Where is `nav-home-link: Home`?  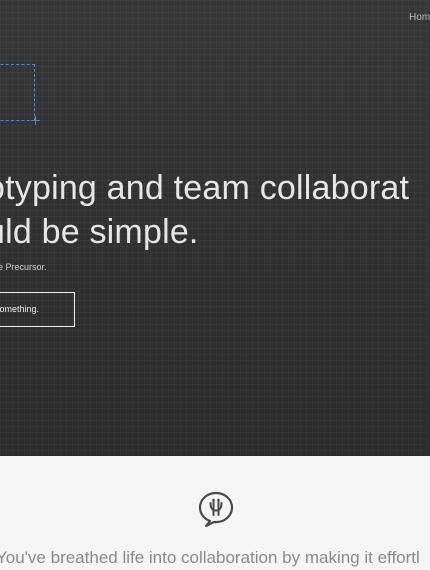 nav-home-link: Home is located at coordinates (419, 17).